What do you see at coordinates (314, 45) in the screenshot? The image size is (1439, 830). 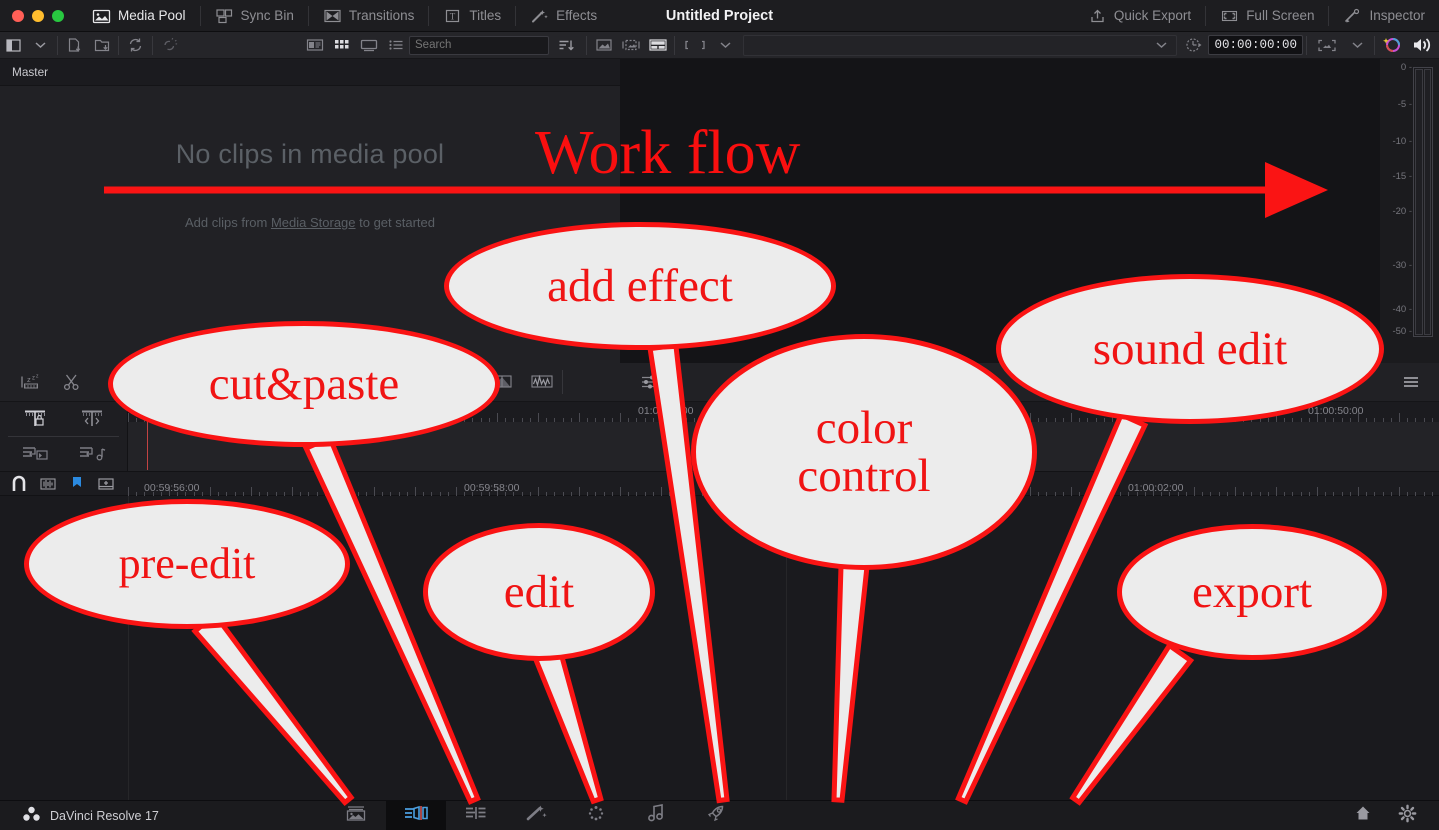 I see `metadata-view-icon` at bounding box center [314, 45].